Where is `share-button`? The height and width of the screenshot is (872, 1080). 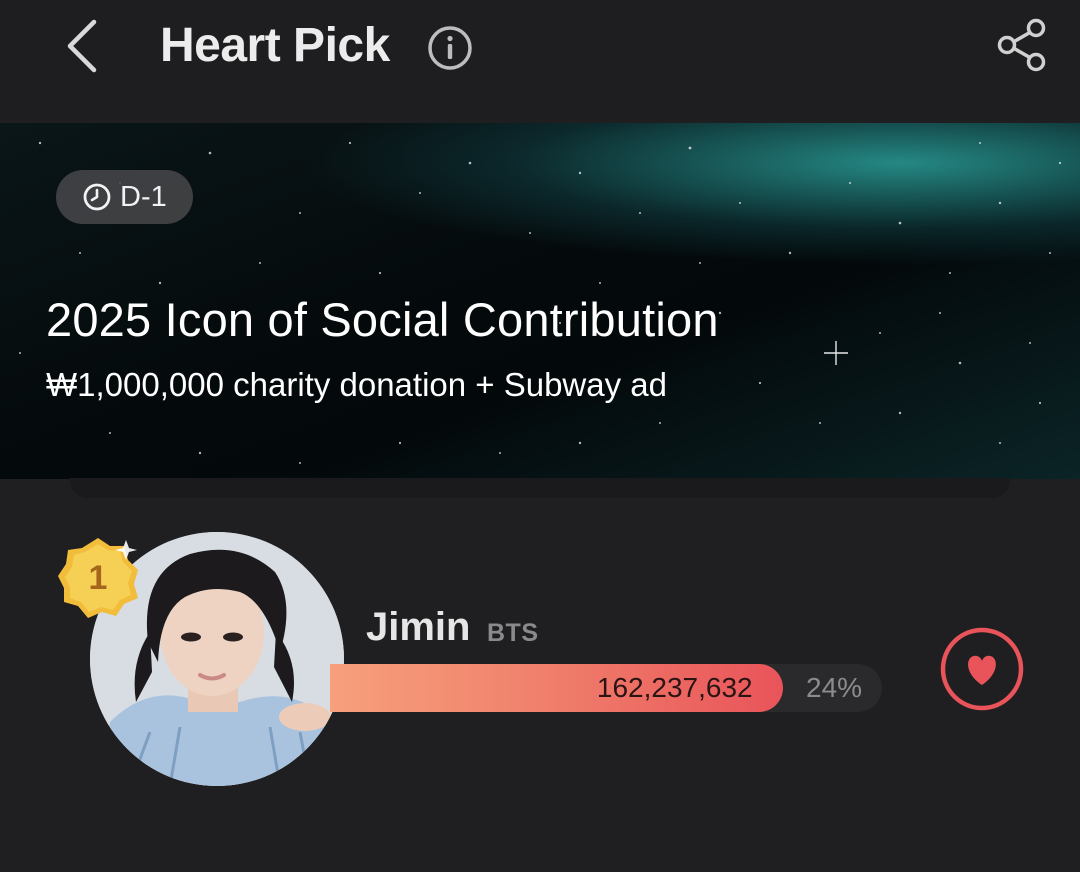 share-button is located at coordinates (1023, 45).